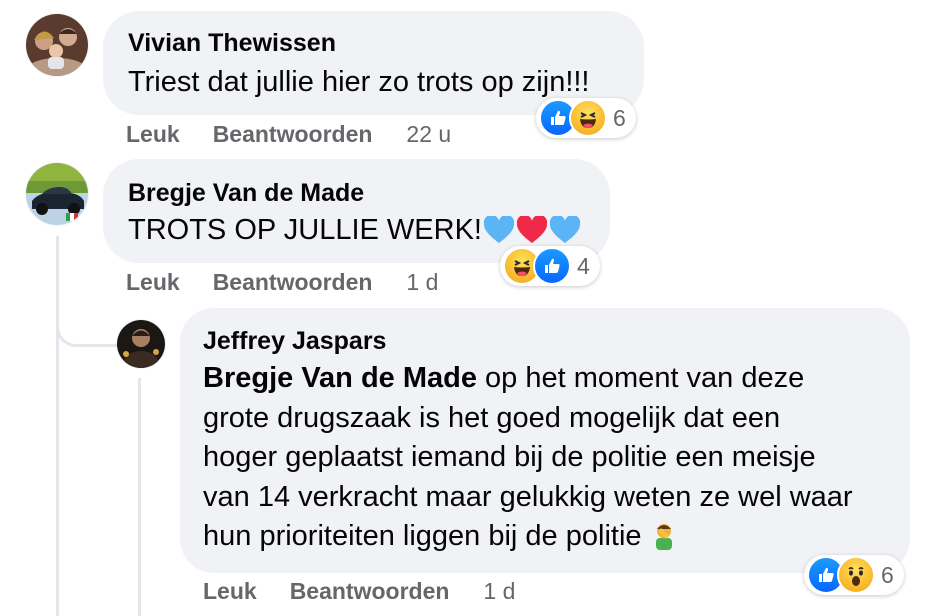 The width and height of the screenshot is (944, 616). I want to click on comment-author: Bregje Van de Made, so click(246, 193).